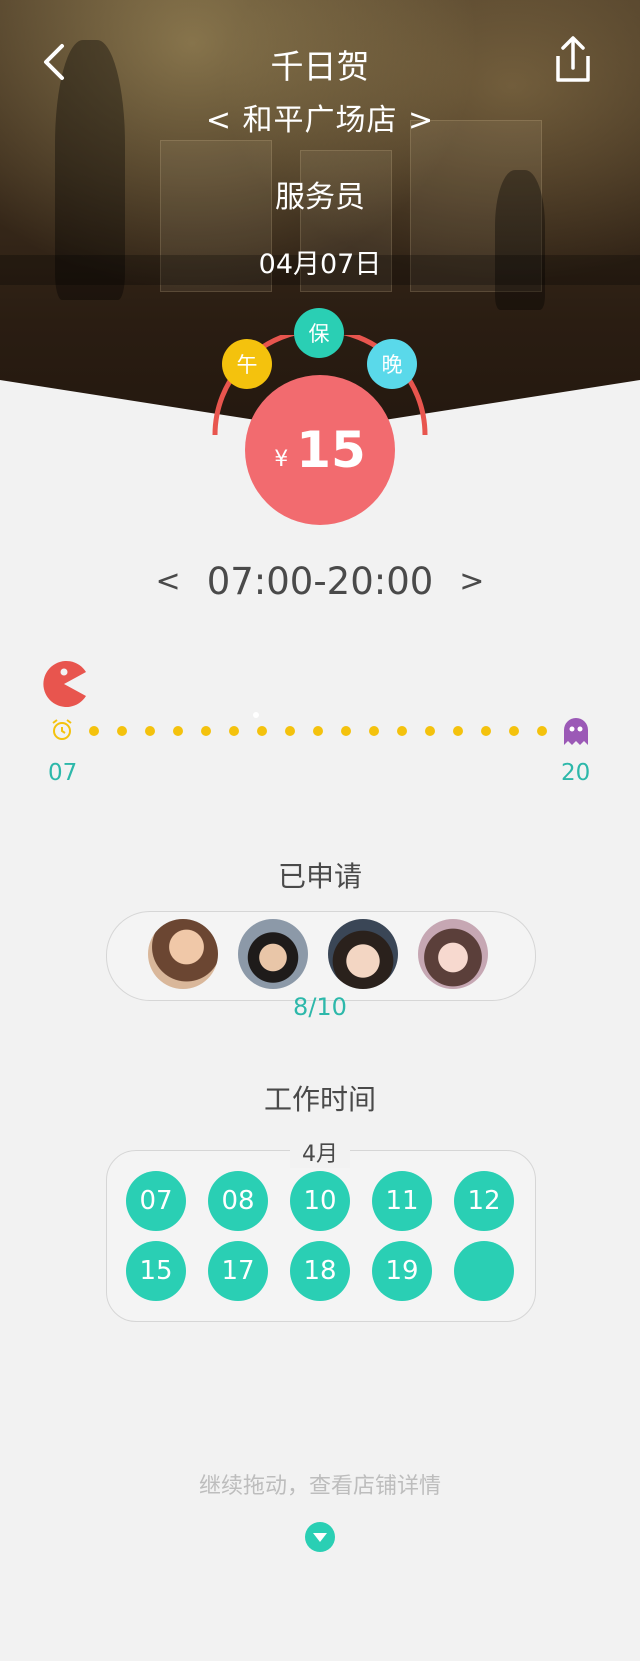  I want to click on timeline-end-label: 20, so click(576, 773).